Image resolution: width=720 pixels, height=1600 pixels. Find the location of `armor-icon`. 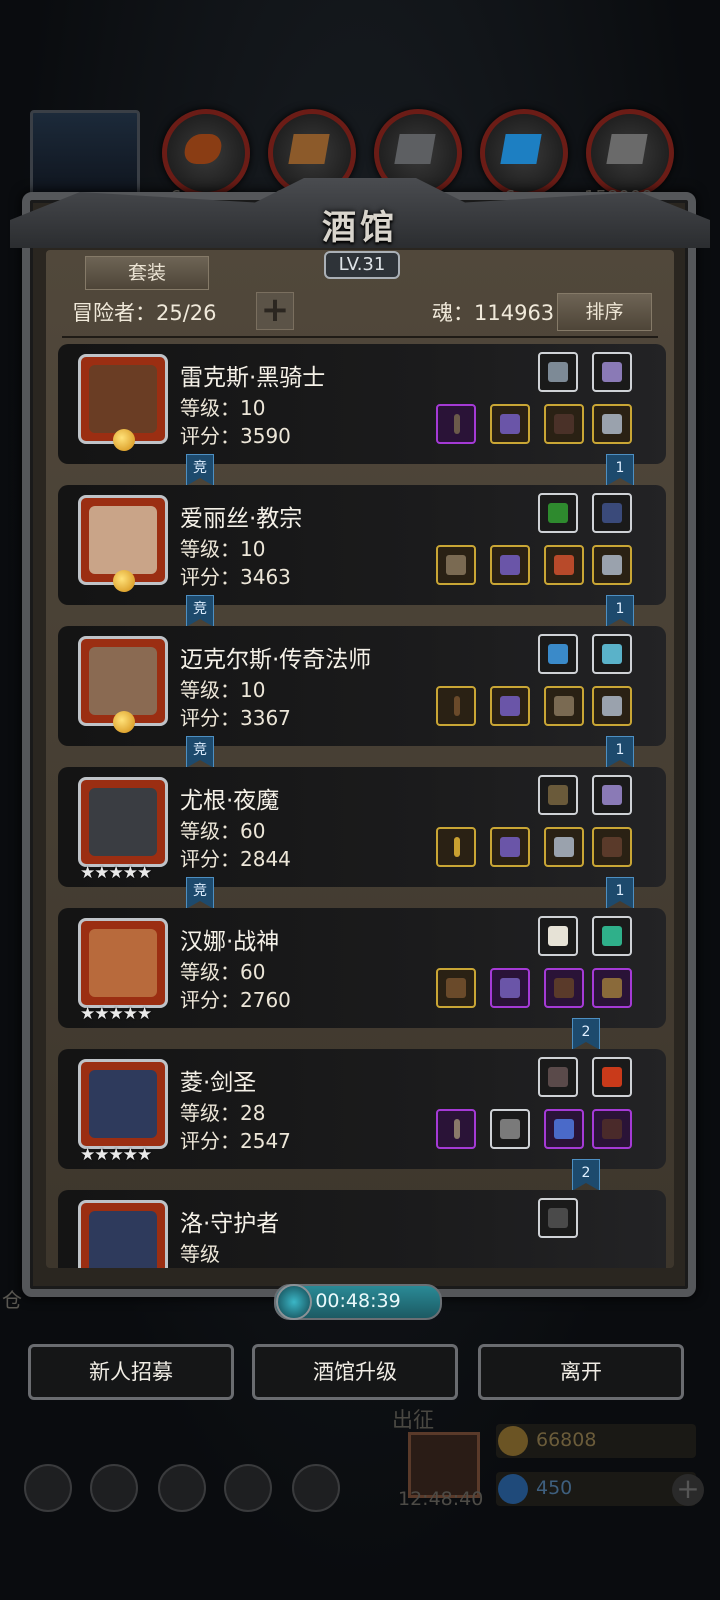

armor-icon is located at coordinates (510, 1129).